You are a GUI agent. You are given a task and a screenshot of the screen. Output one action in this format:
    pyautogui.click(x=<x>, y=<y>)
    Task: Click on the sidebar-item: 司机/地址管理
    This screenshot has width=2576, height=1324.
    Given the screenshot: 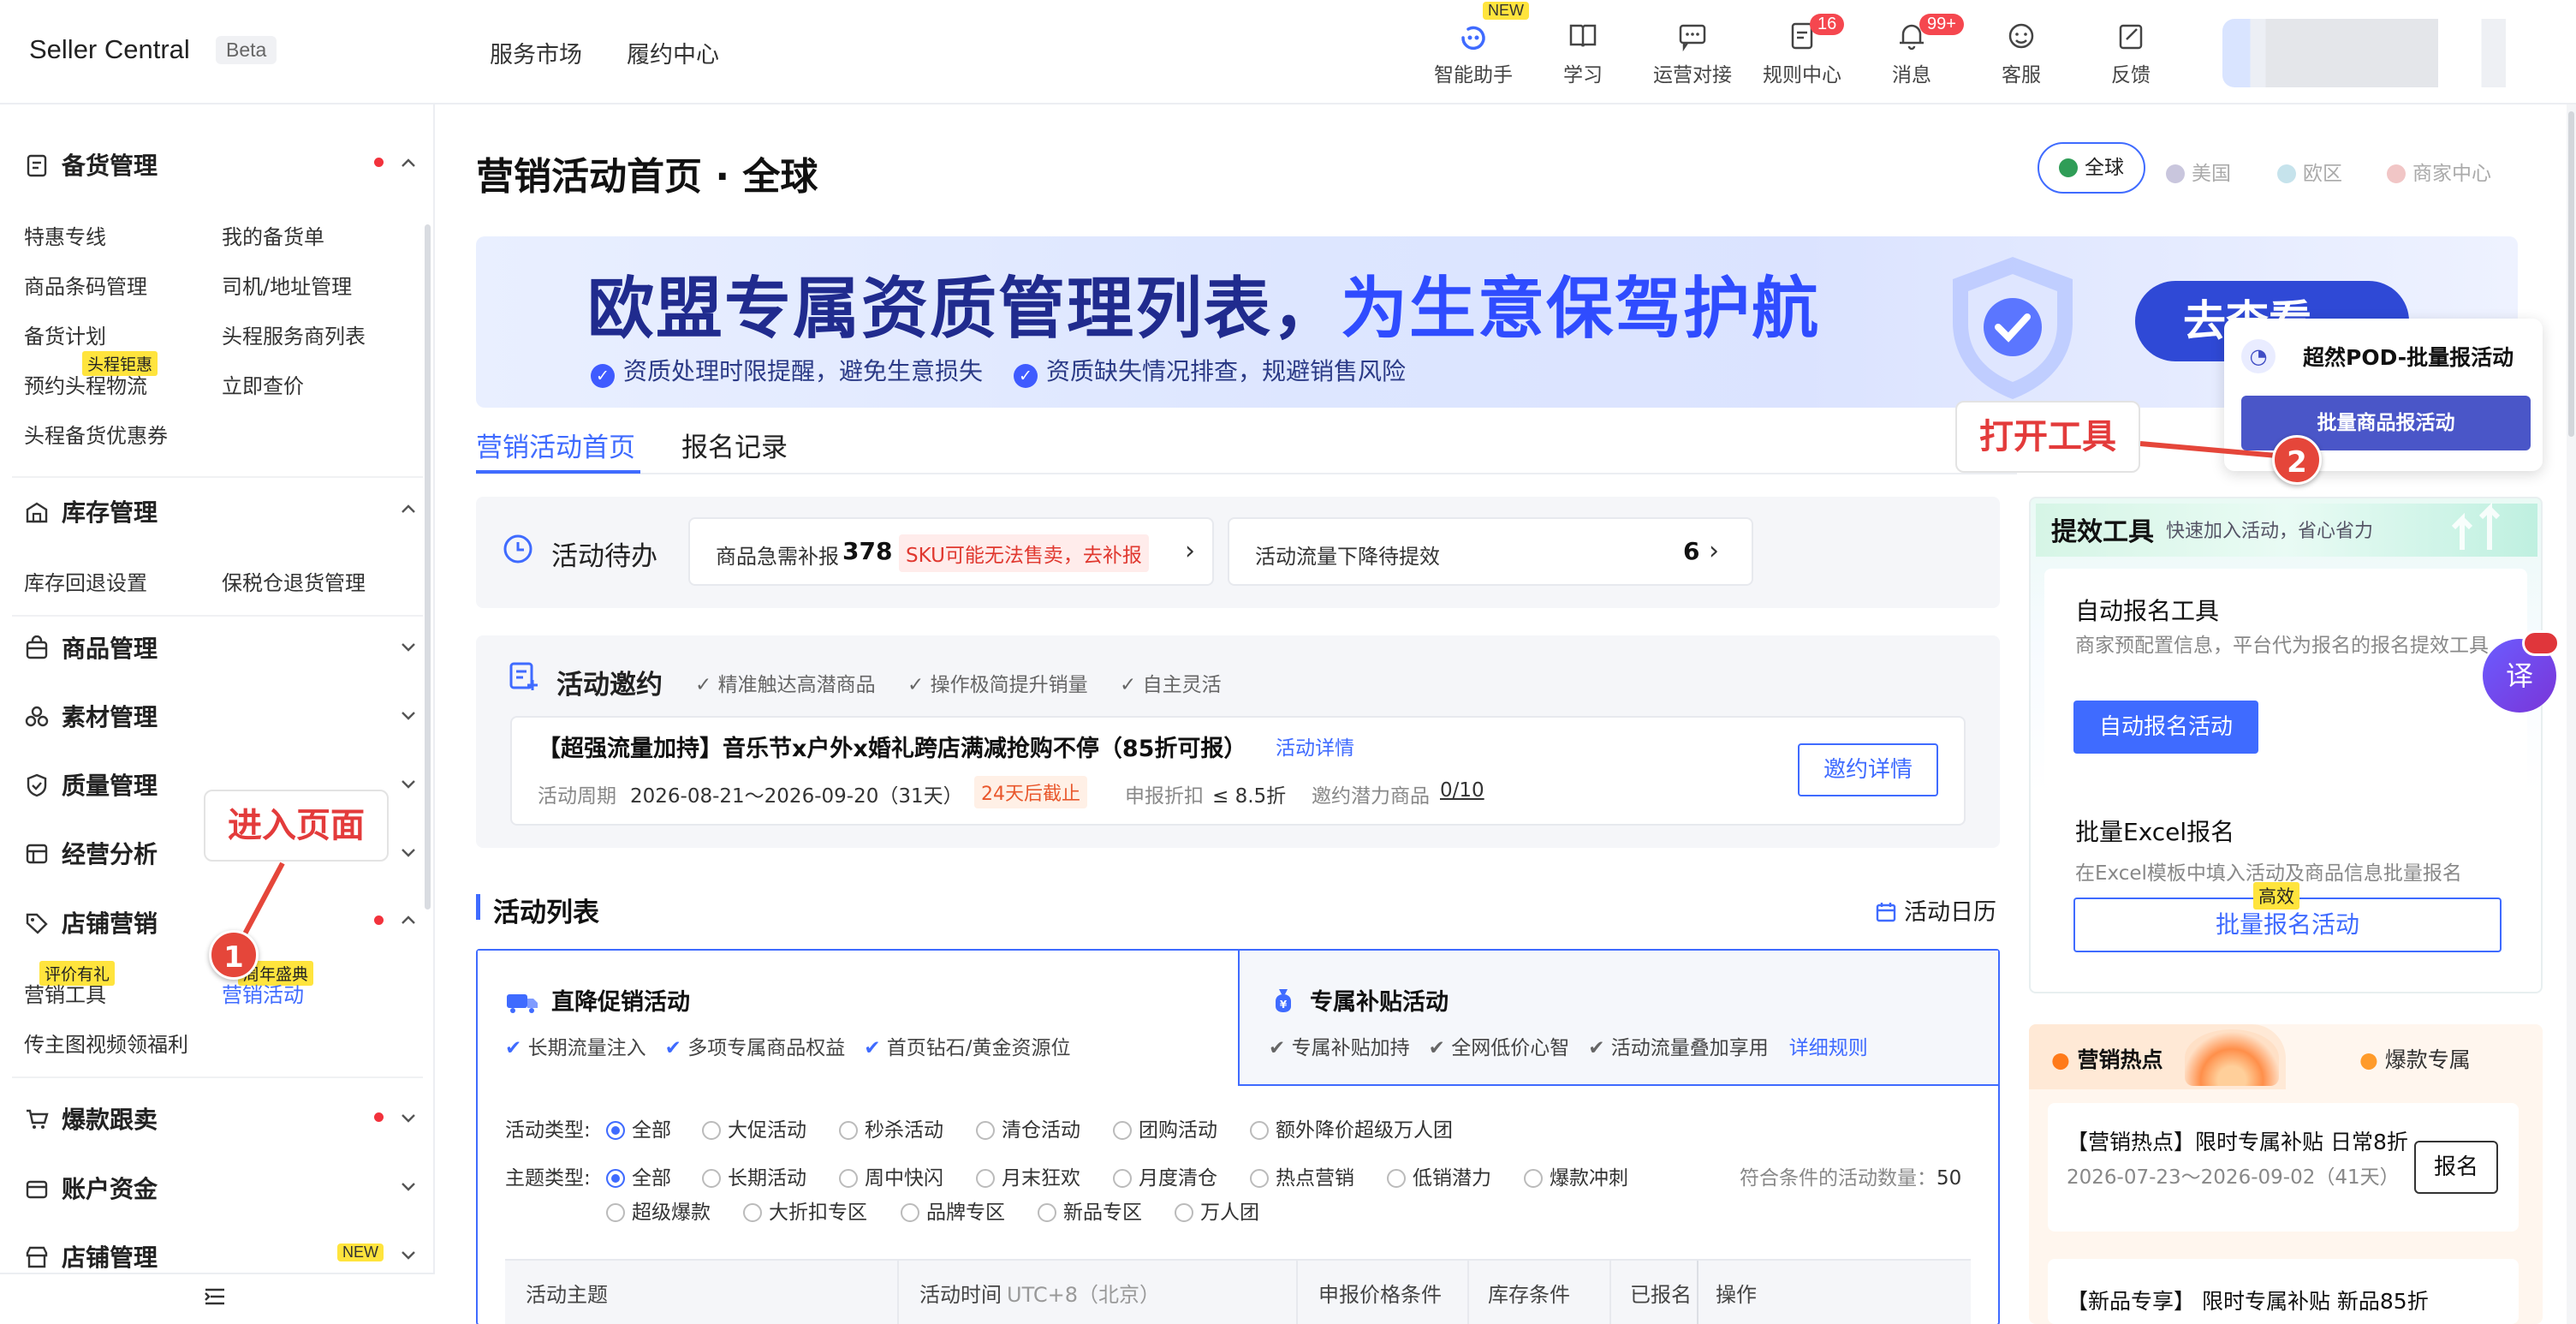 What is the action you would take?
    pyautogui.click(x=287, y=285)
    